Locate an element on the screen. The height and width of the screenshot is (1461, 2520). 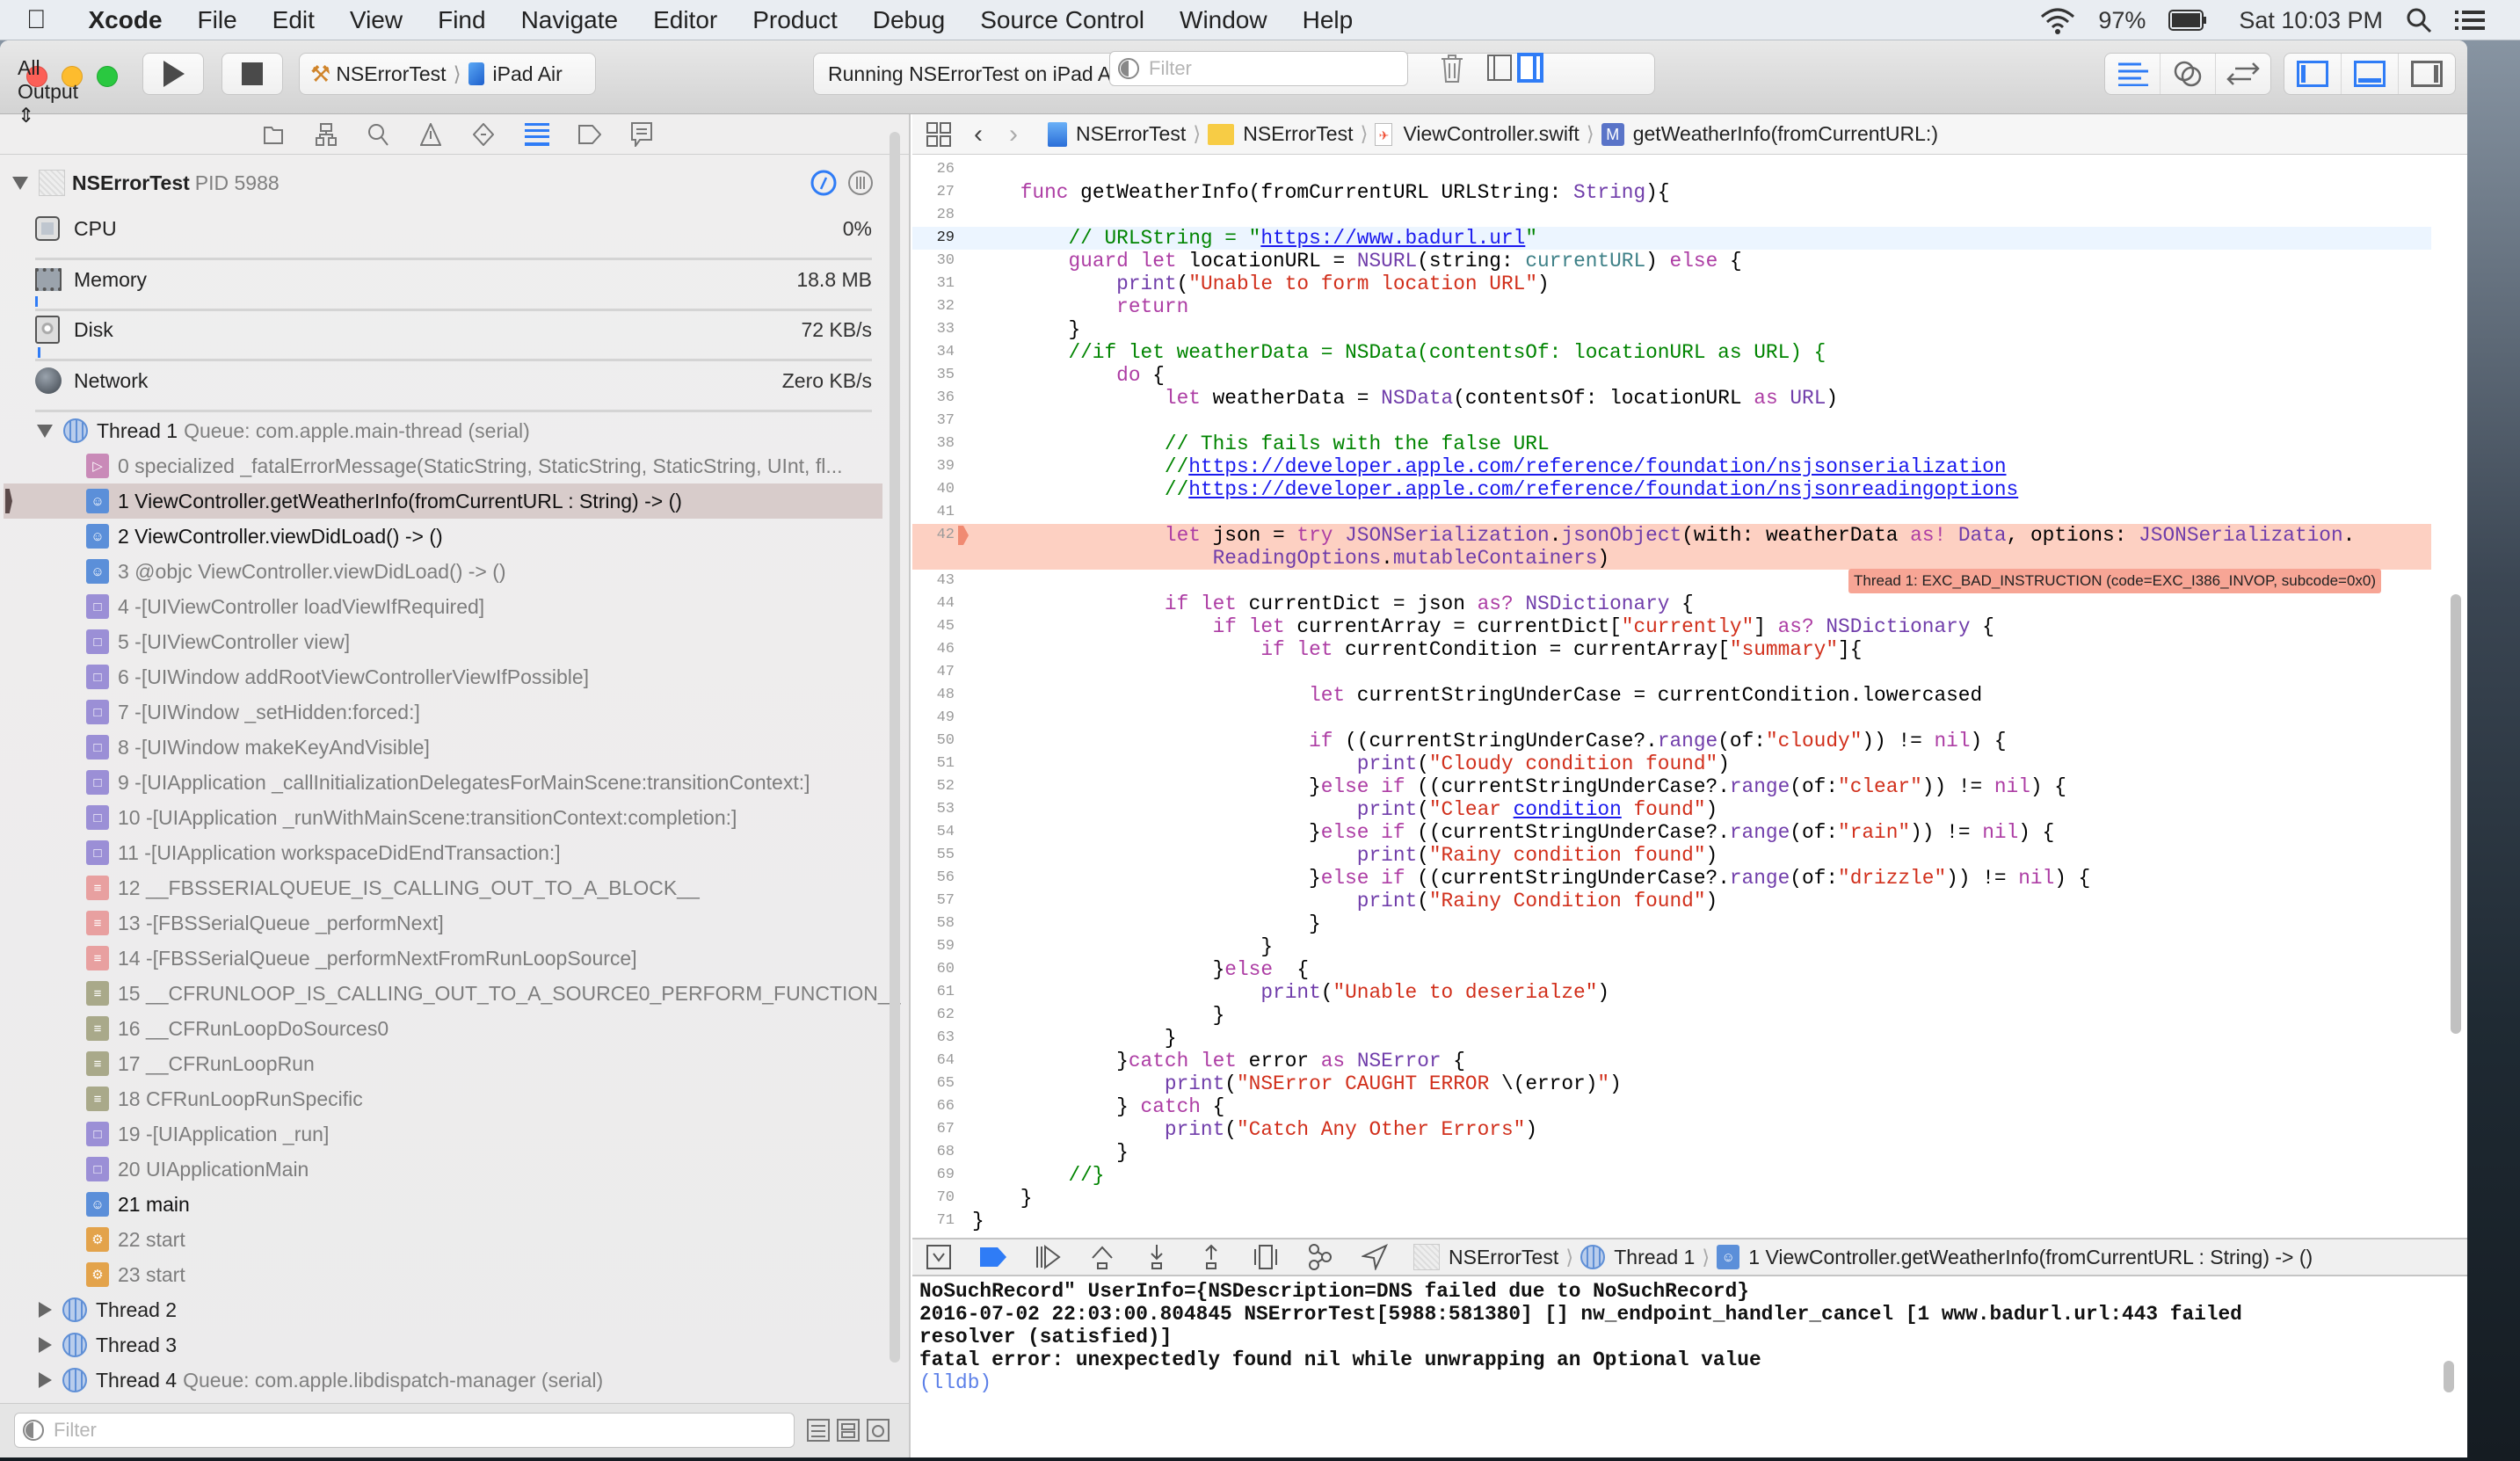
debug-view-hierarchy-button is located at coordinates (1265, 1257).